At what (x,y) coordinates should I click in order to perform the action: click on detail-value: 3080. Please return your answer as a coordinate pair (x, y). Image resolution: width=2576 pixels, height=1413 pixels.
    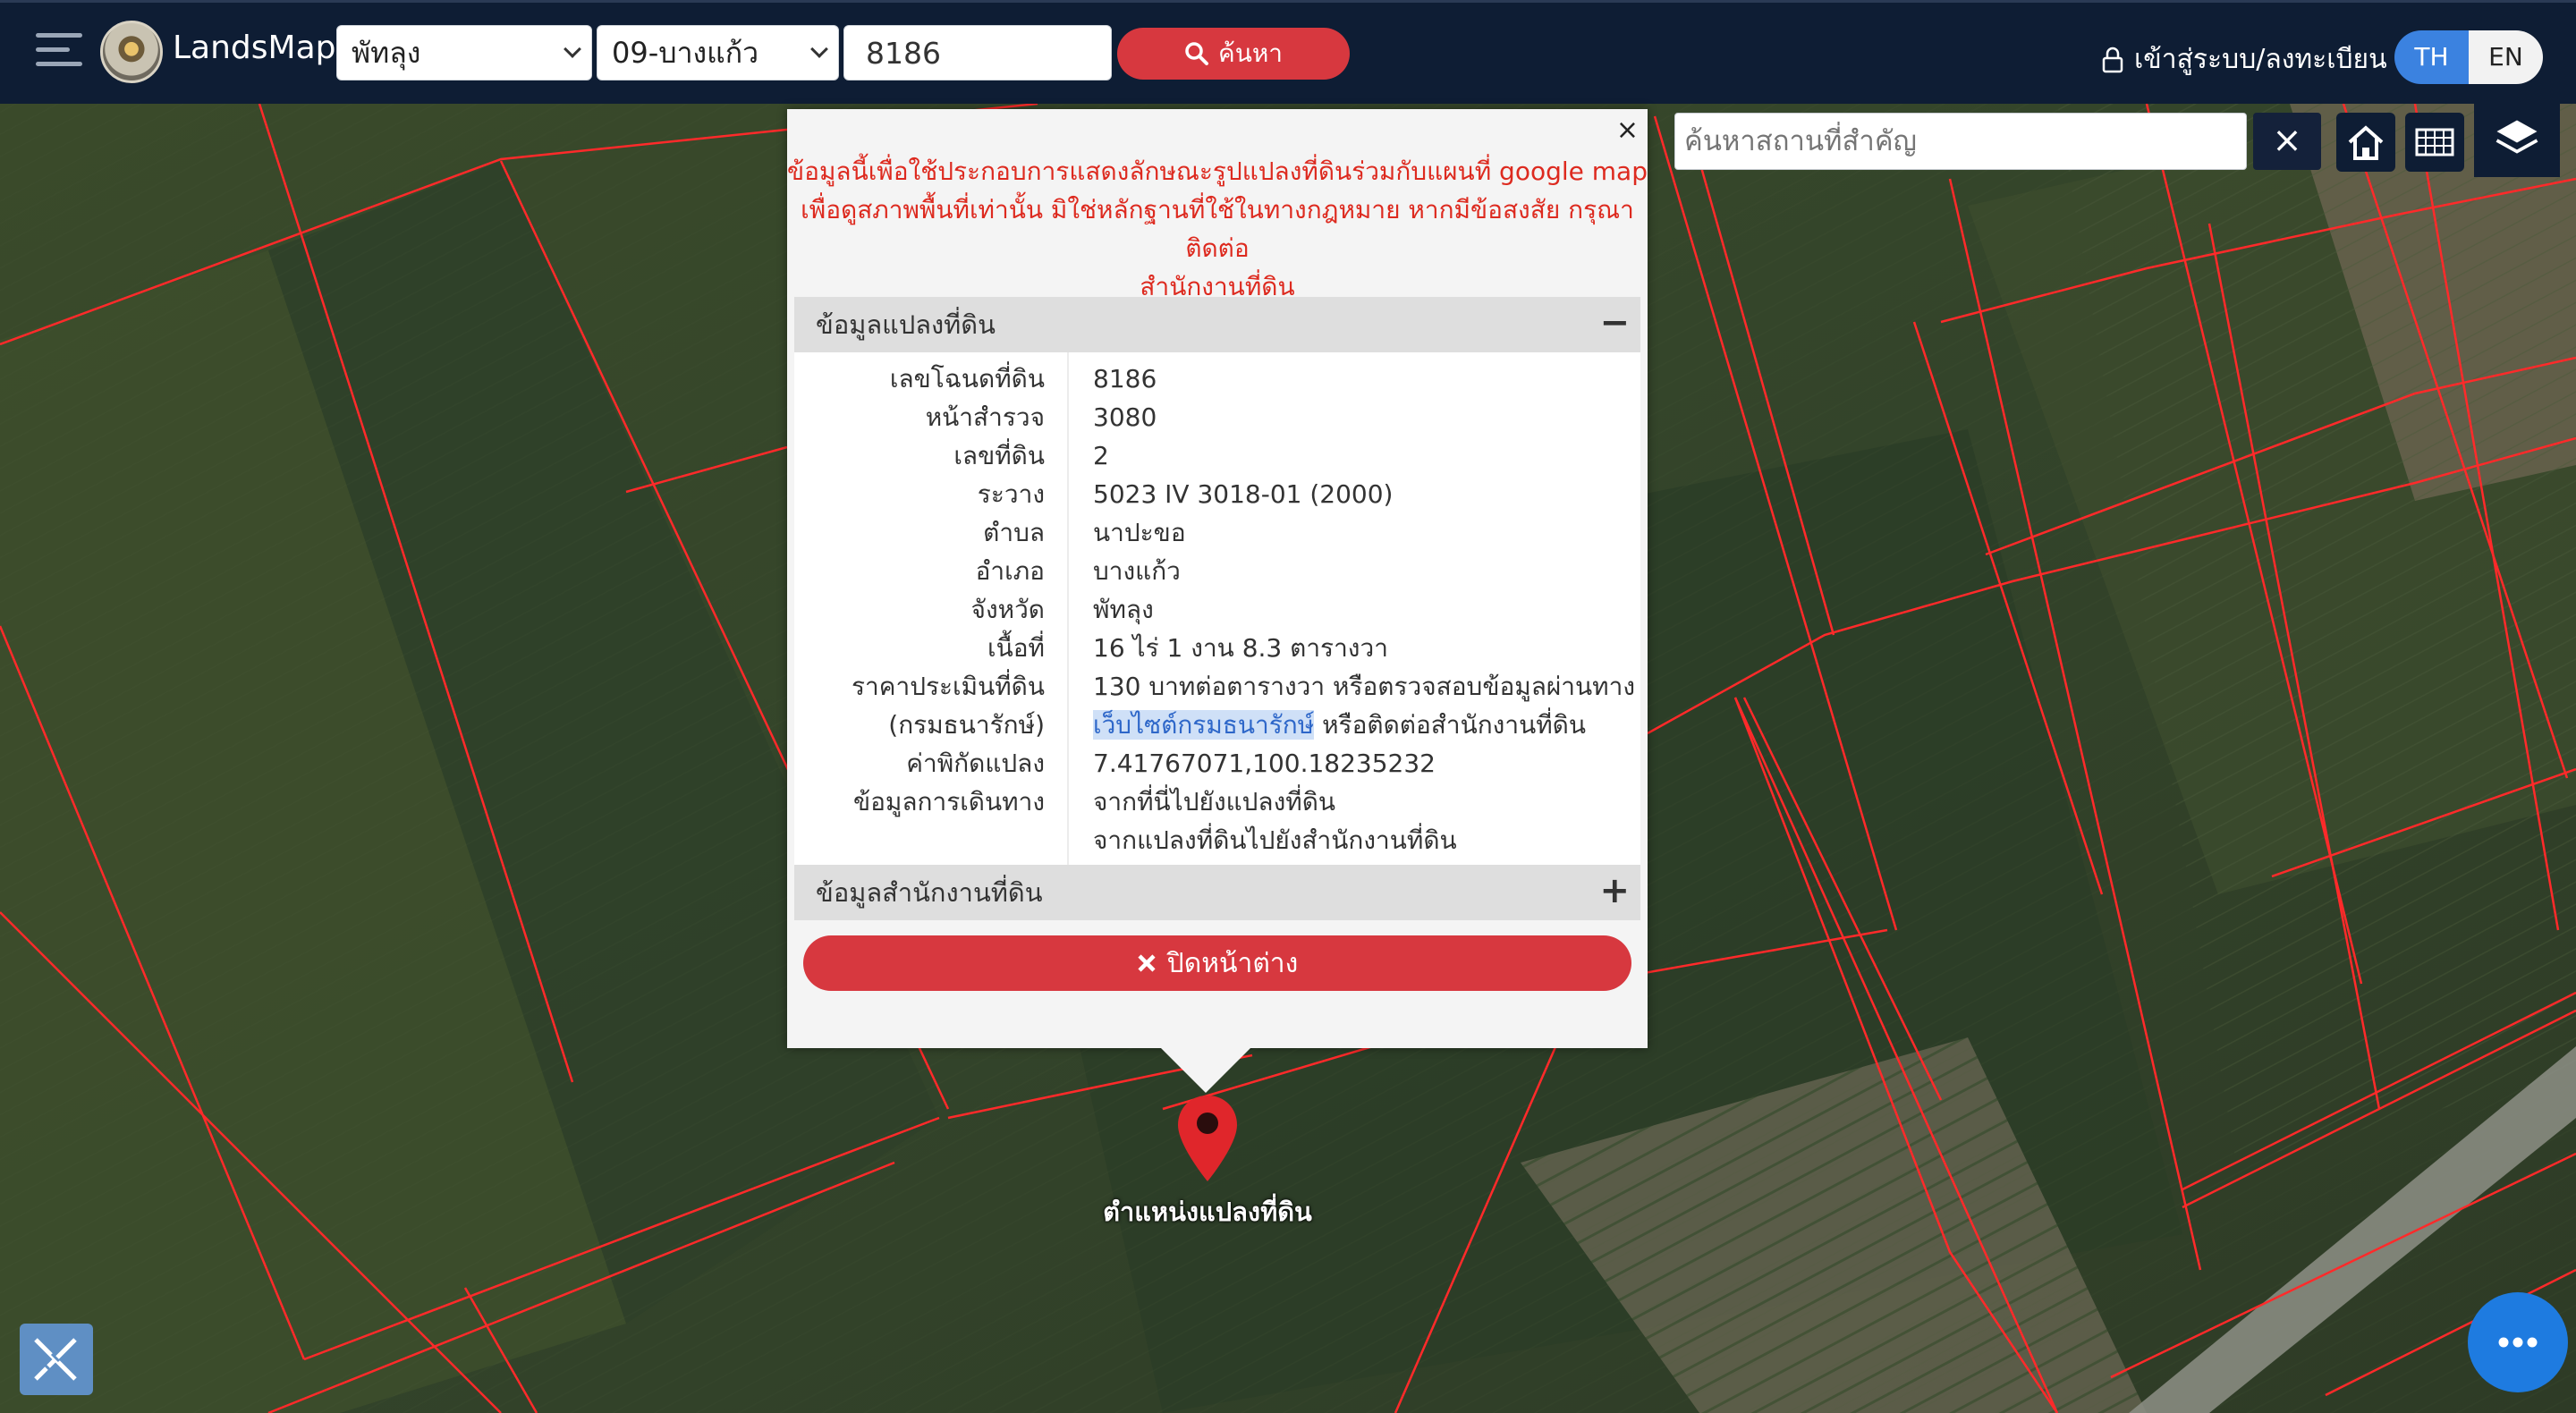
    Looking at the image, I should click on (1125, 417).